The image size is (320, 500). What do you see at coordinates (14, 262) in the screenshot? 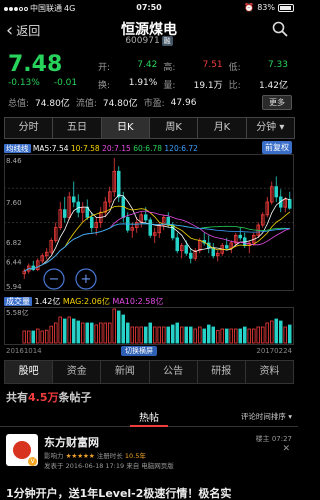
I see `y-tick-label: 6.44` at bounding box center [14, 262].